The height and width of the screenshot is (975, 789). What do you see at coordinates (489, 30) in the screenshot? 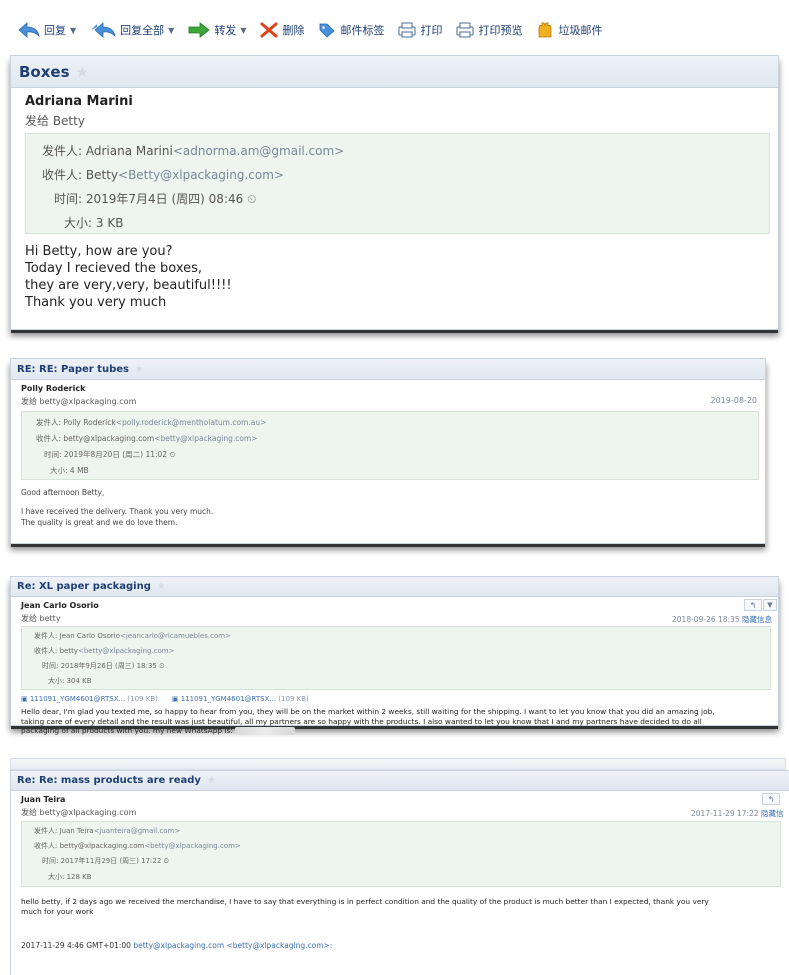
I see `print-preview-button: 打印预览` at bounding box center [489, 30].